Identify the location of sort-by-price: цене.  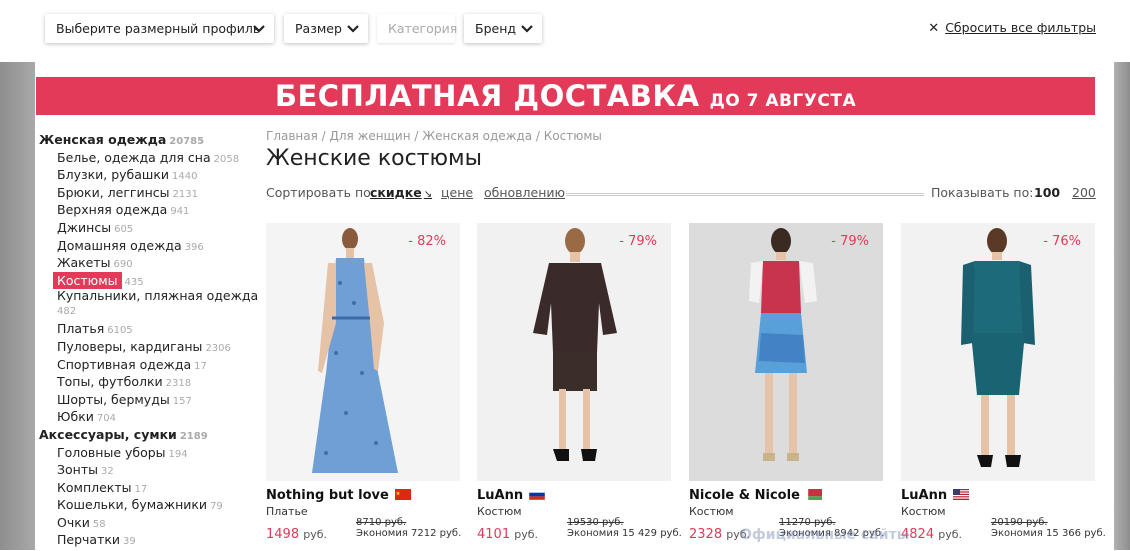
(457, 192).